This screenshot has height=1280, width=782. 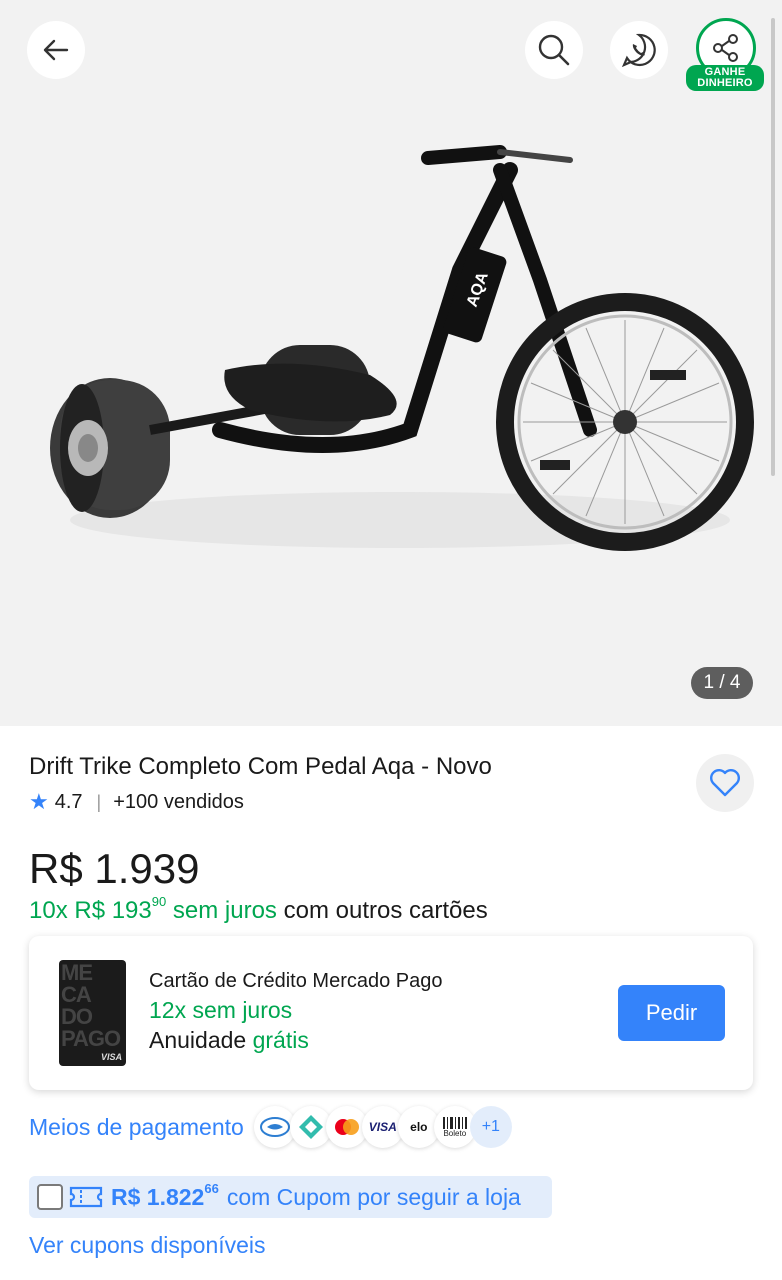 I want to click on order-card-button: Pedir, so click(x=671, y=1013).